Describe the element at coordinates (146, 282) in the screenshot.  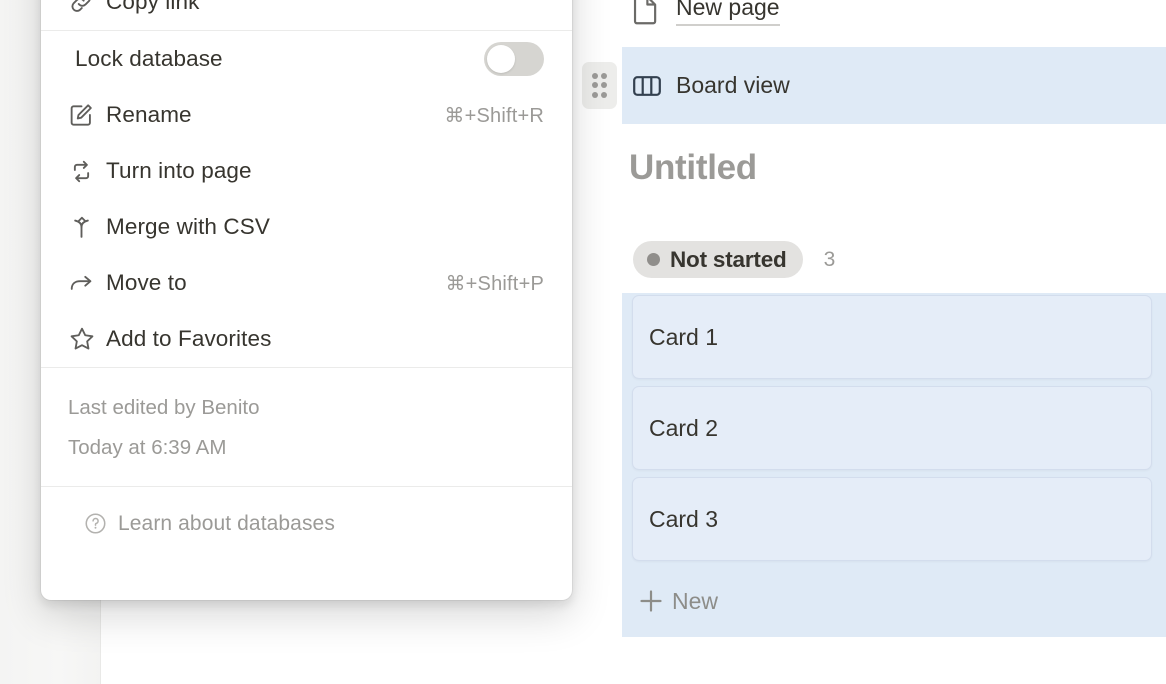
I see `menu-label-move-to: Move to` at that location.